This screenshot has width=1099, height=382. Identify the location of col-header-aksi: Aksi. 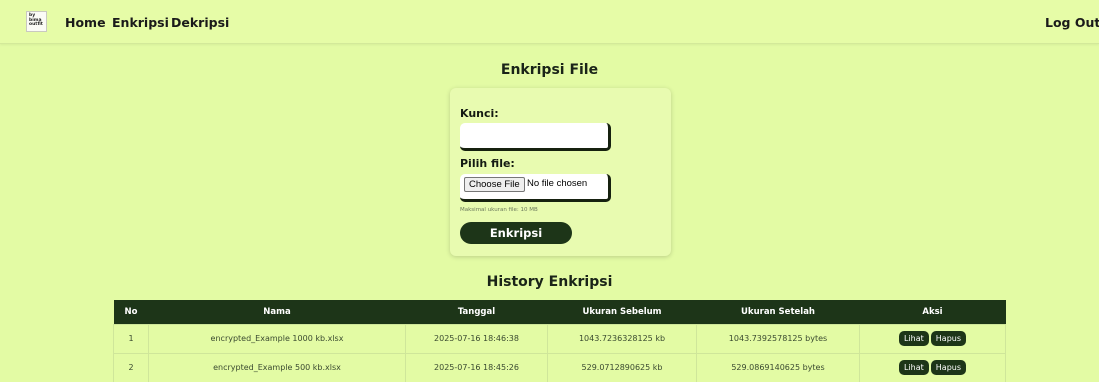
(932, 312).